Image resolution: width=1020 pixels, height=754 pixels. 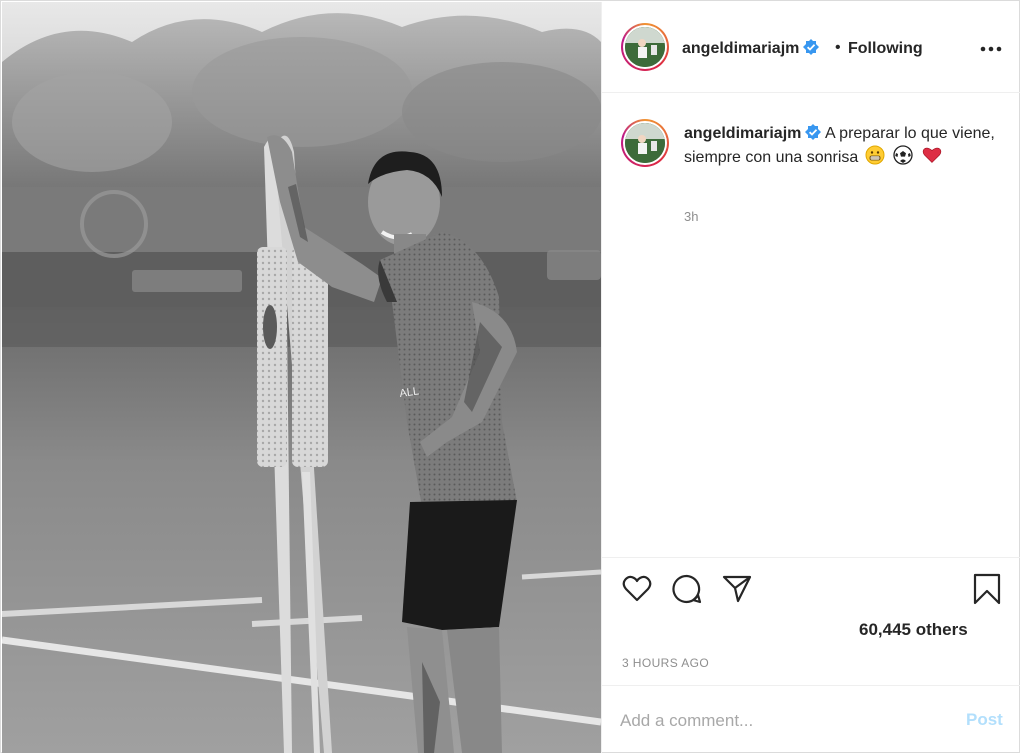 What do you see at coordinates (691, 216) in the screenshot?
I see `caption-time: 3h` at bounding box center [691, 216].